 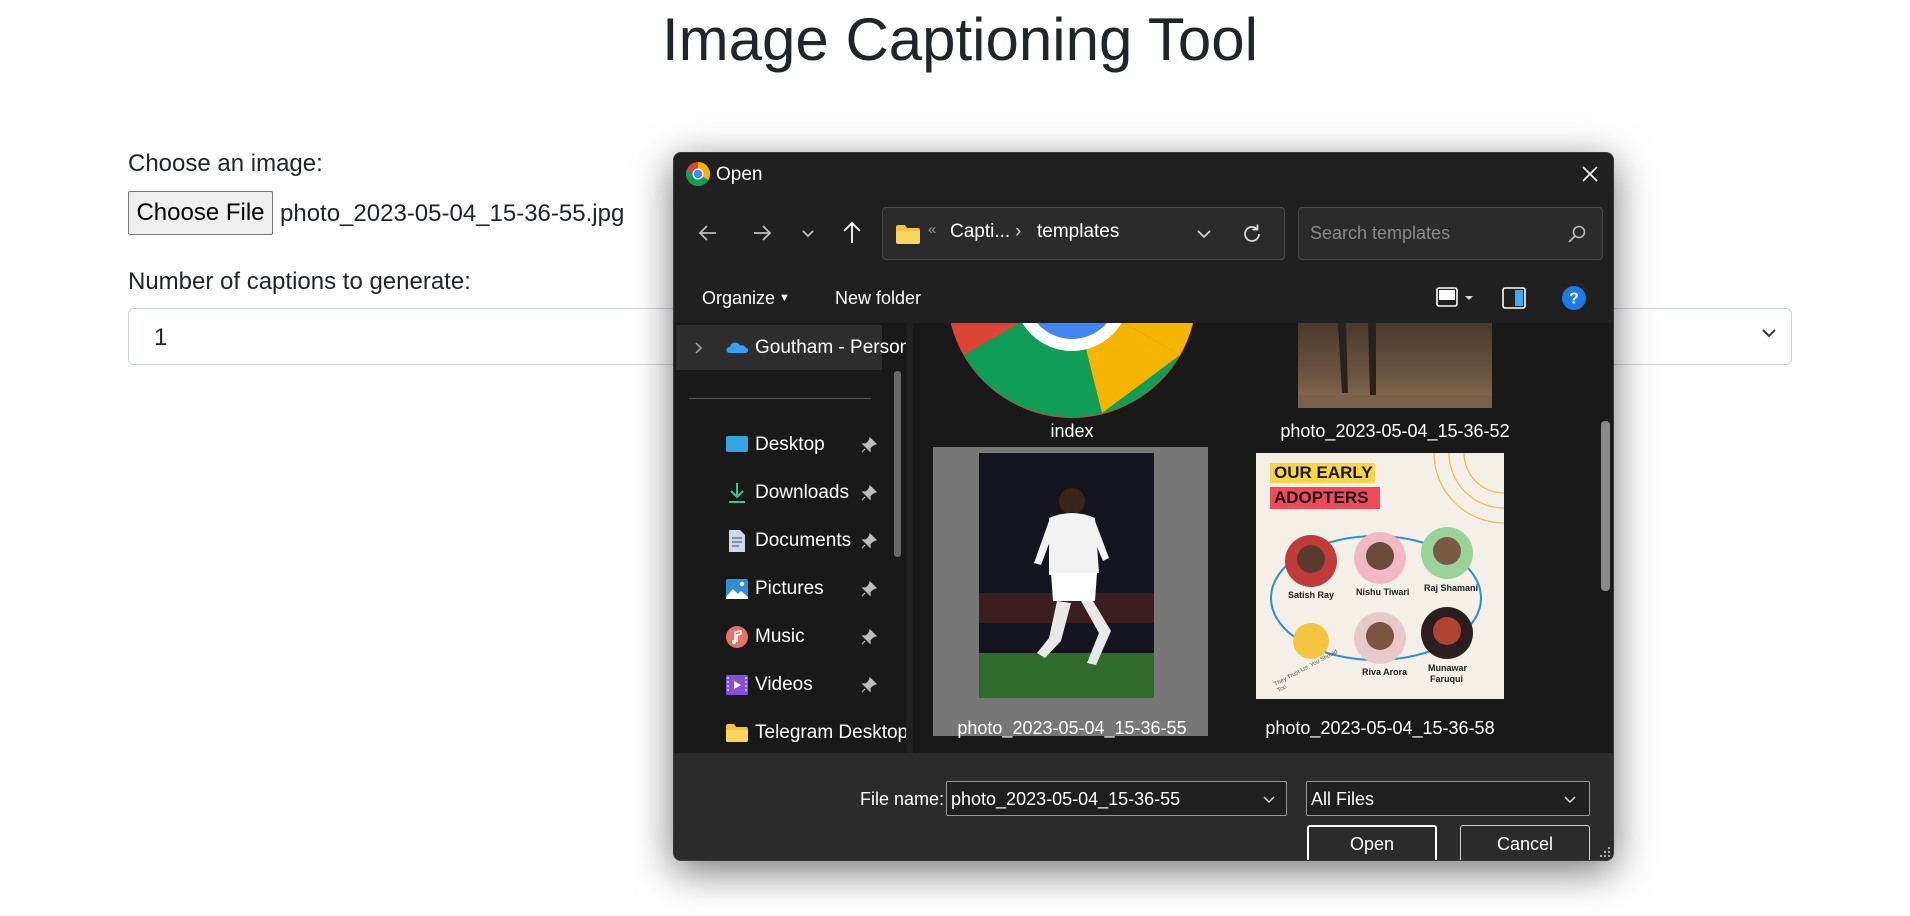 What do you see at coordinates (737, 347) in the screenshot?
I see `onedrive-icon` at bounding box center [737, 347].